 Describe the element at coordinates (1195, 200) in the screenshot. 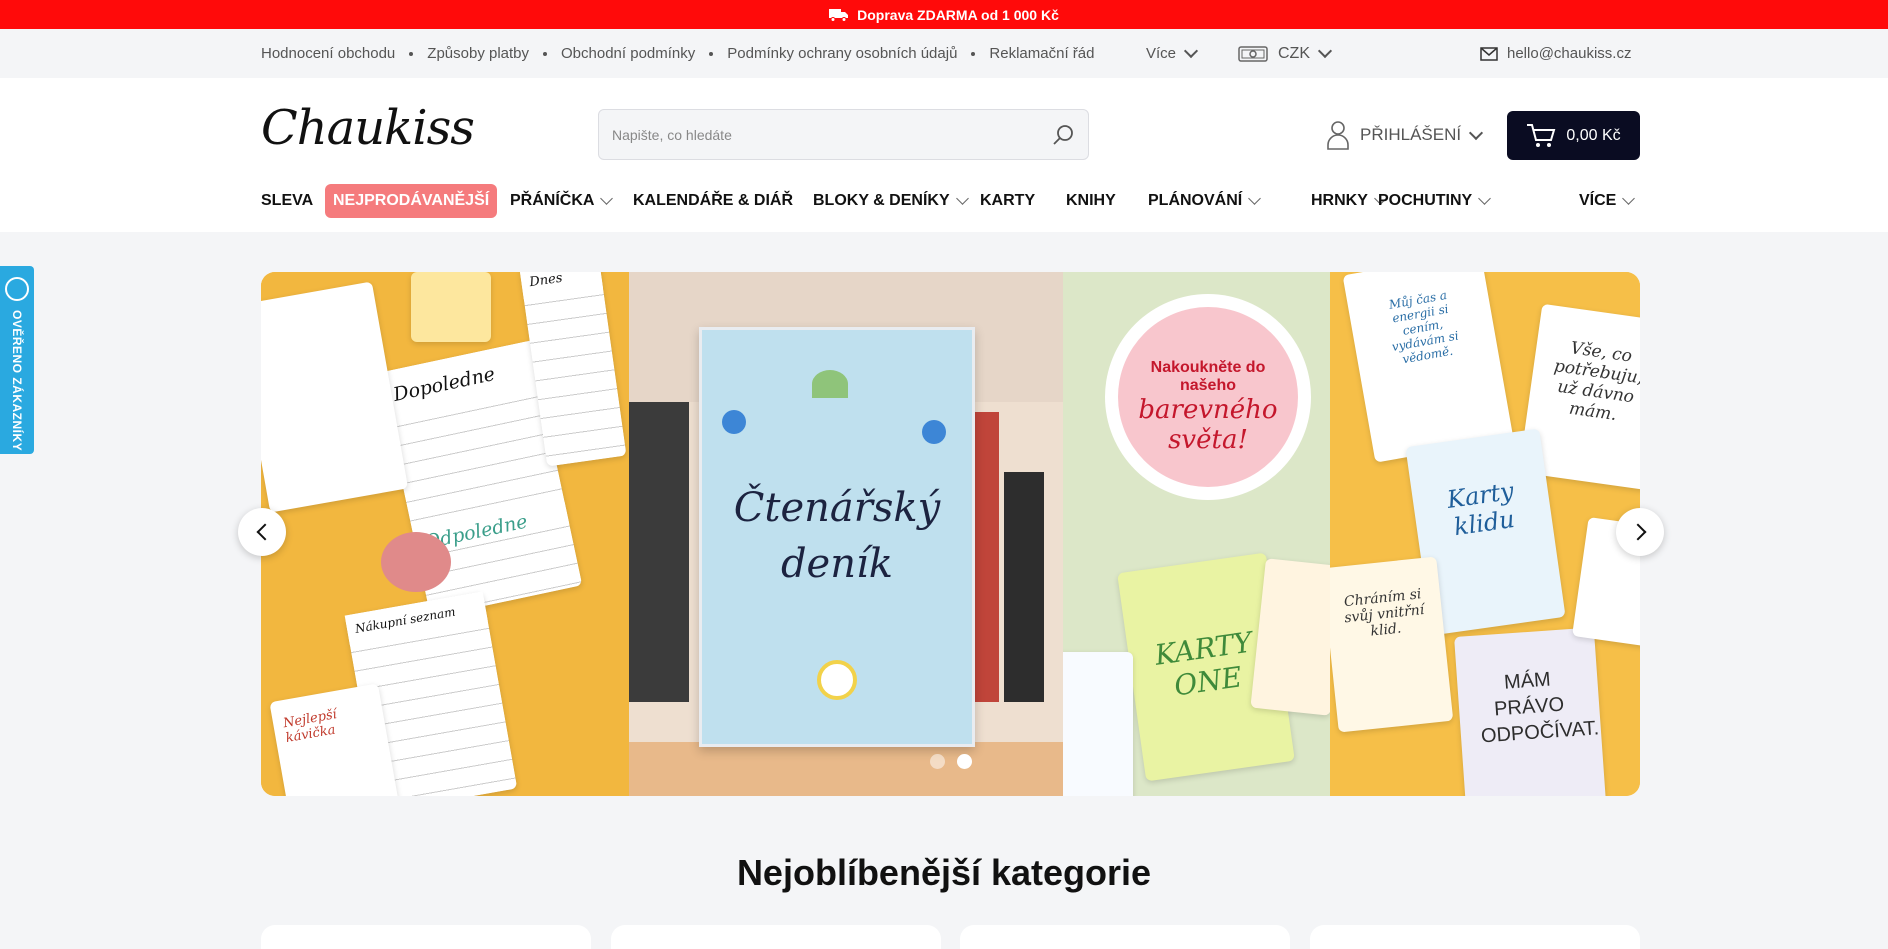

I see `nav-label: PLÁNOVÁNÍ` at that location.